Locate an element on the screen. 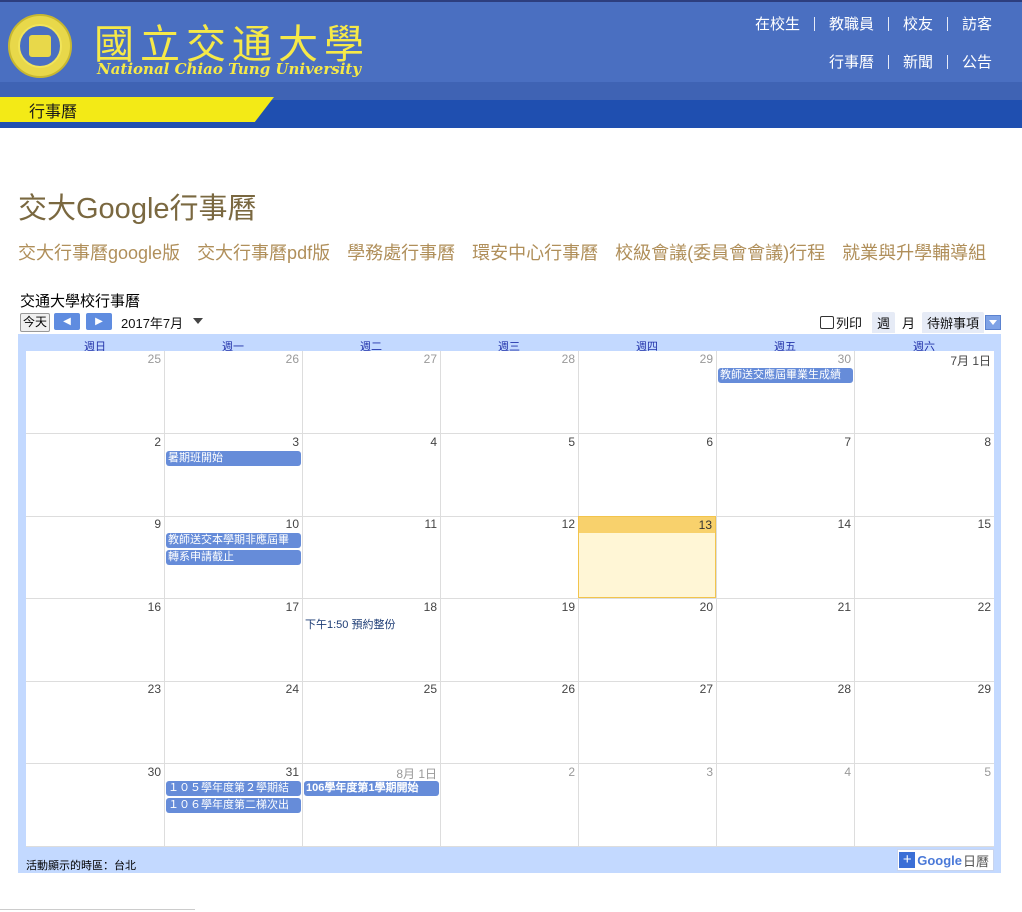 The image size is (1022, 912). calendar-event: 106學年度第1學期開始 is located at coordinates (371, 788).